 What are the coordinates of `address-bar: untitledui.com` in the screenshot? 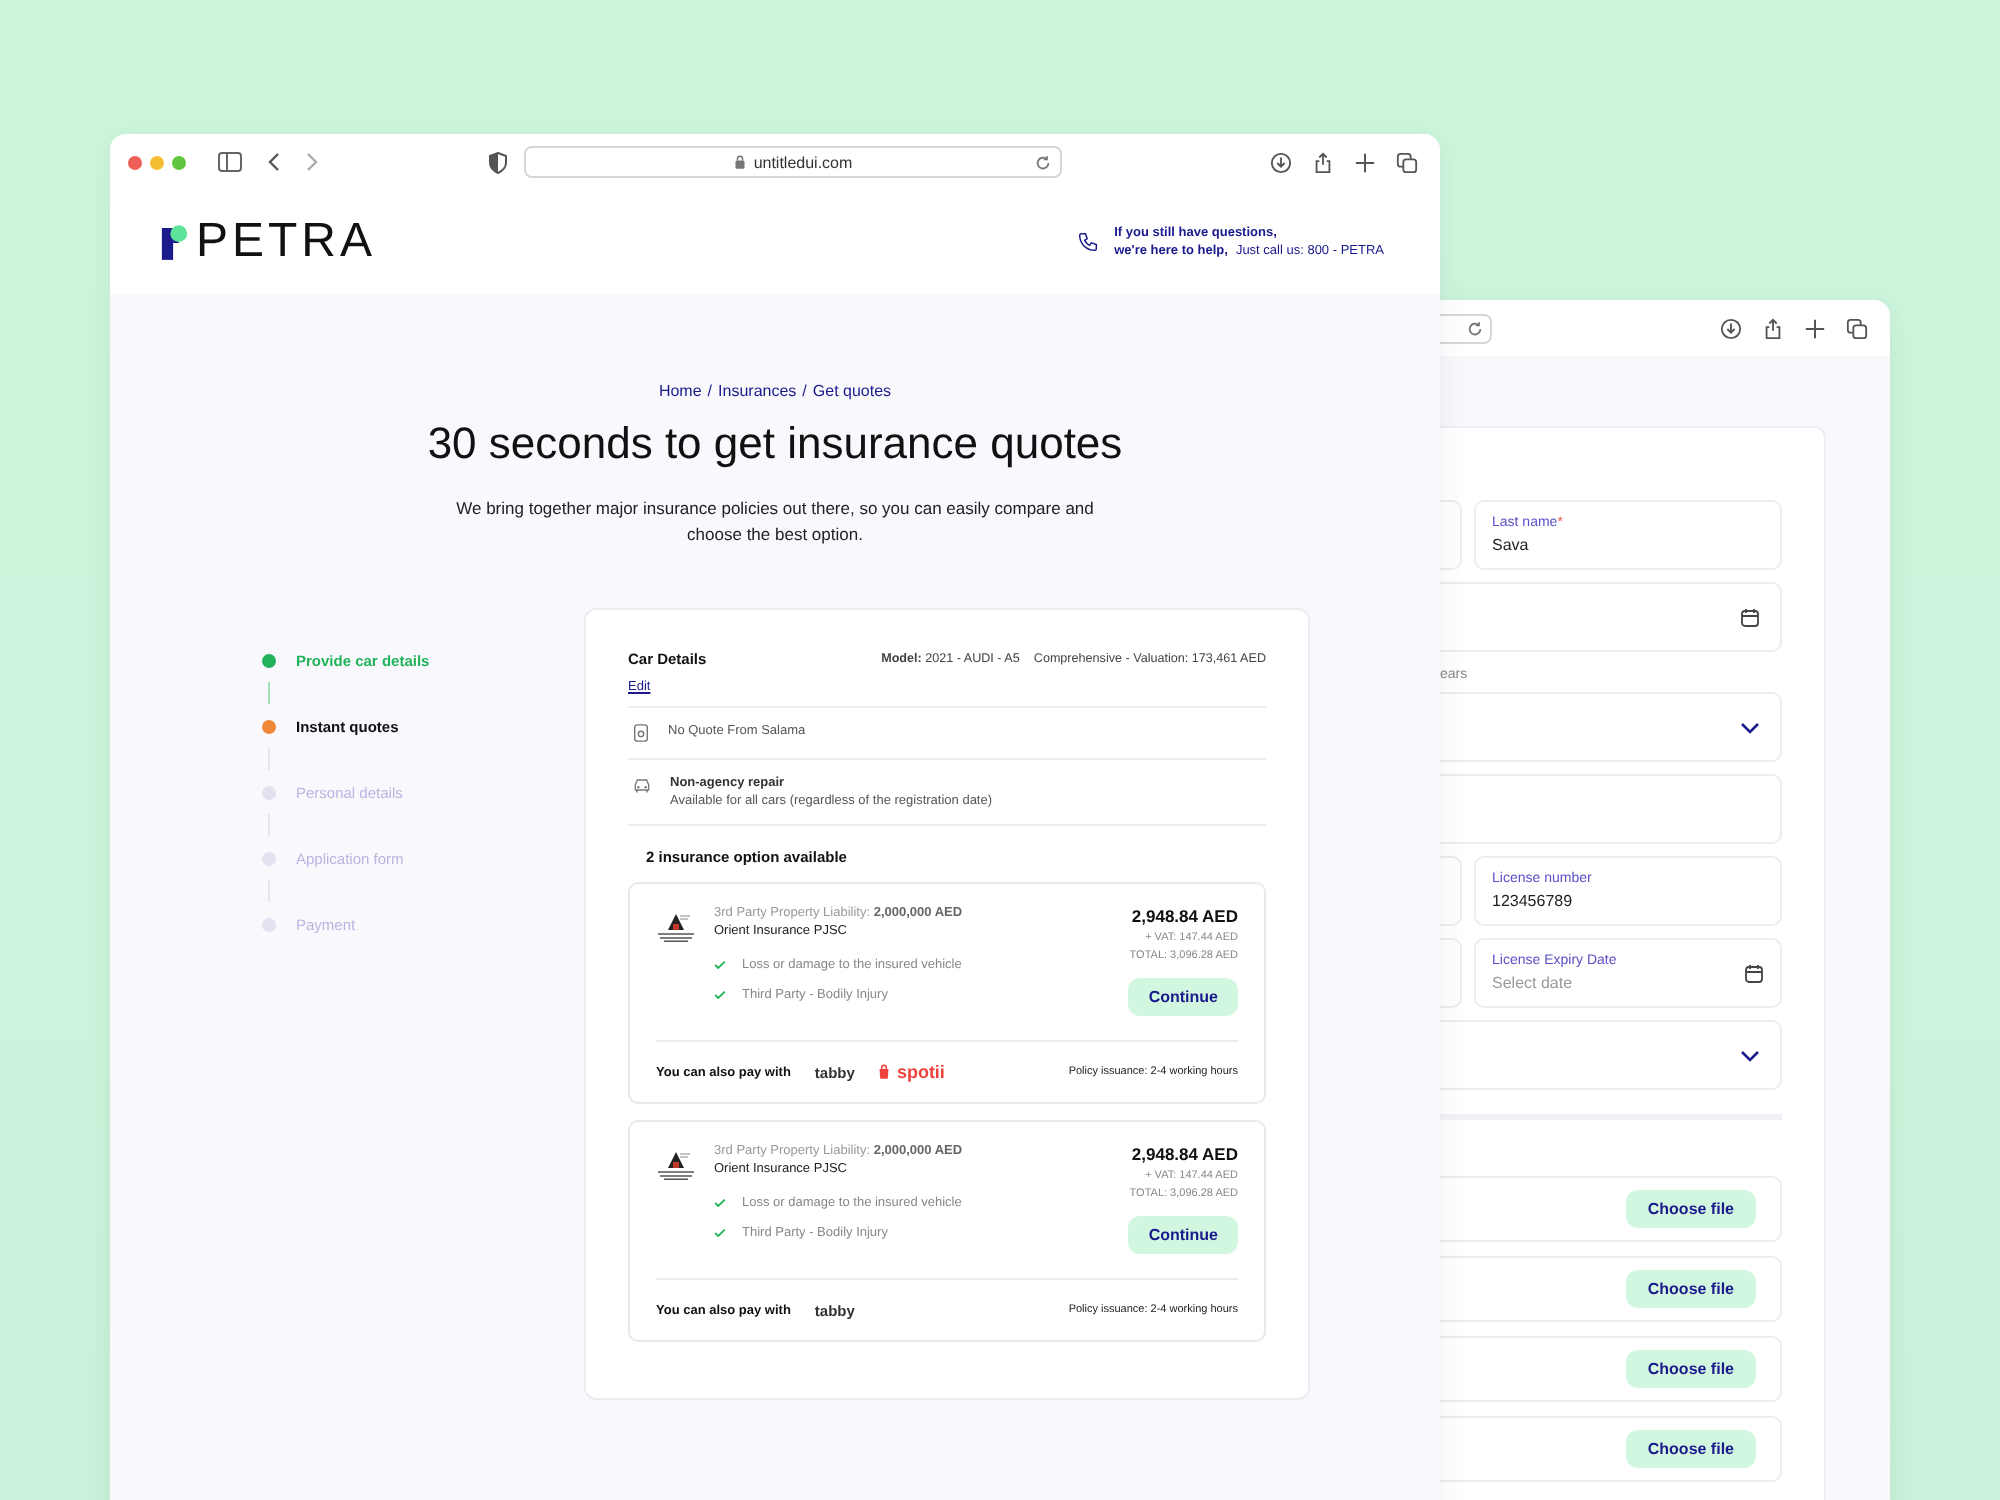 It's located at (793, 162).